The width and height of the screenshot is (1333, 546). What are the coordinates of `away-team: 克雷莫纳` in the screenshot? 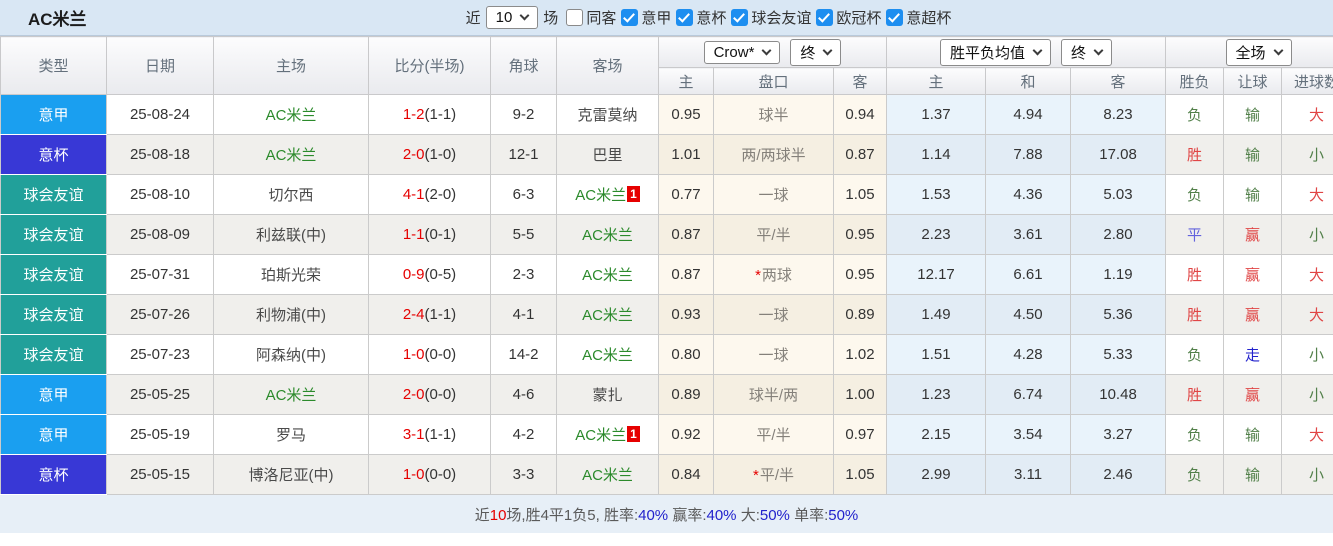 It's located at (607, 114).